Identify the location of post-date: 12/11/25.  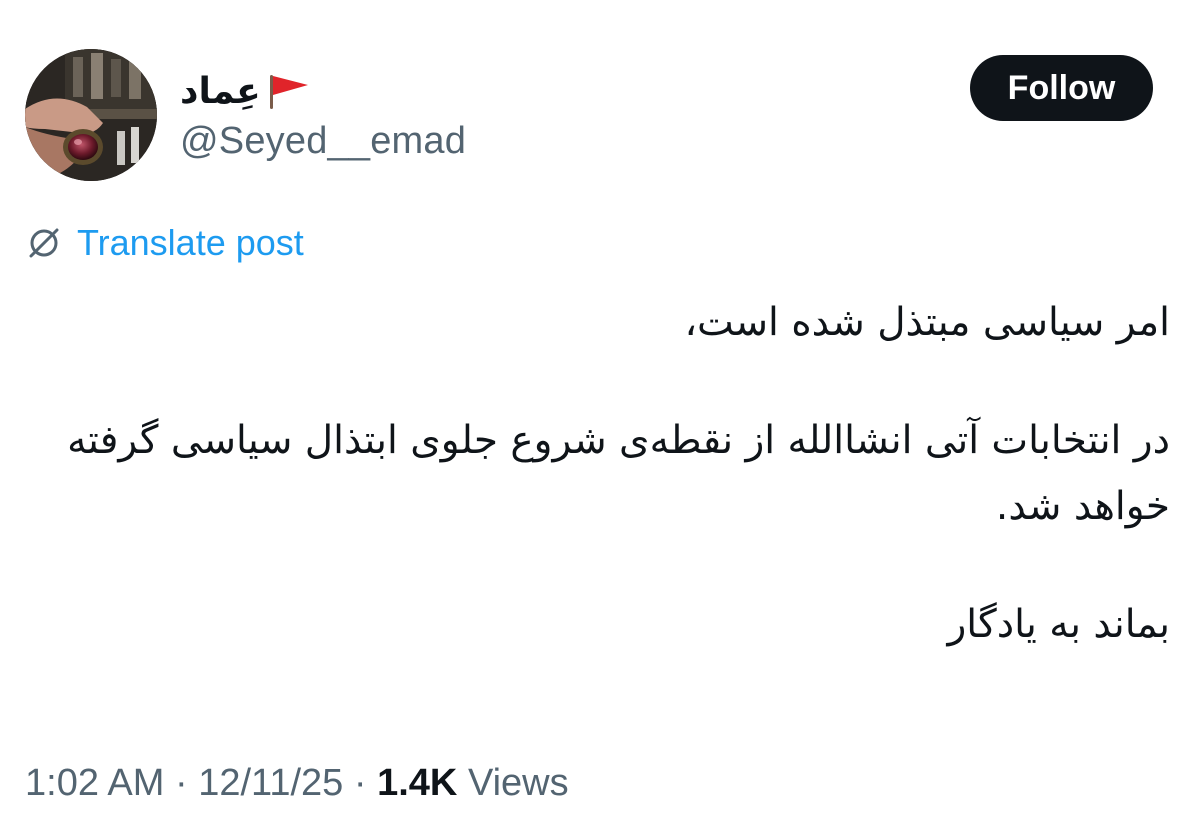
(270, 783).